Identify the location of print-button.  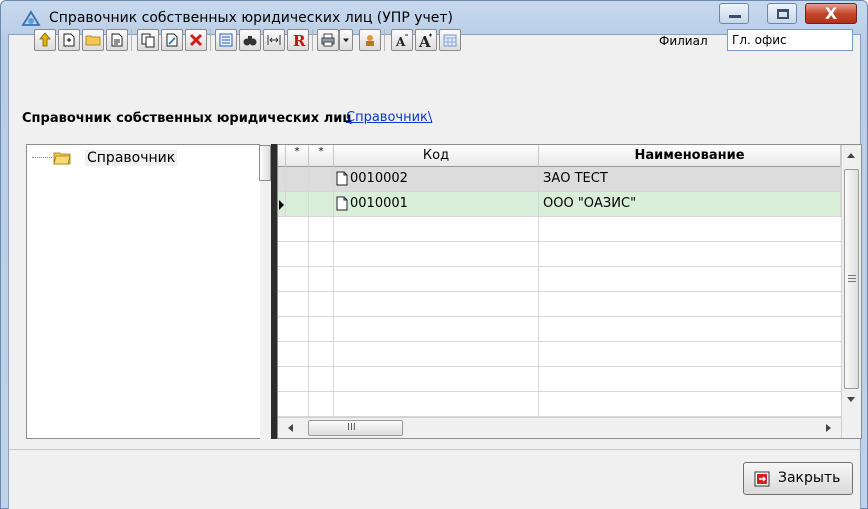
(328, 40).